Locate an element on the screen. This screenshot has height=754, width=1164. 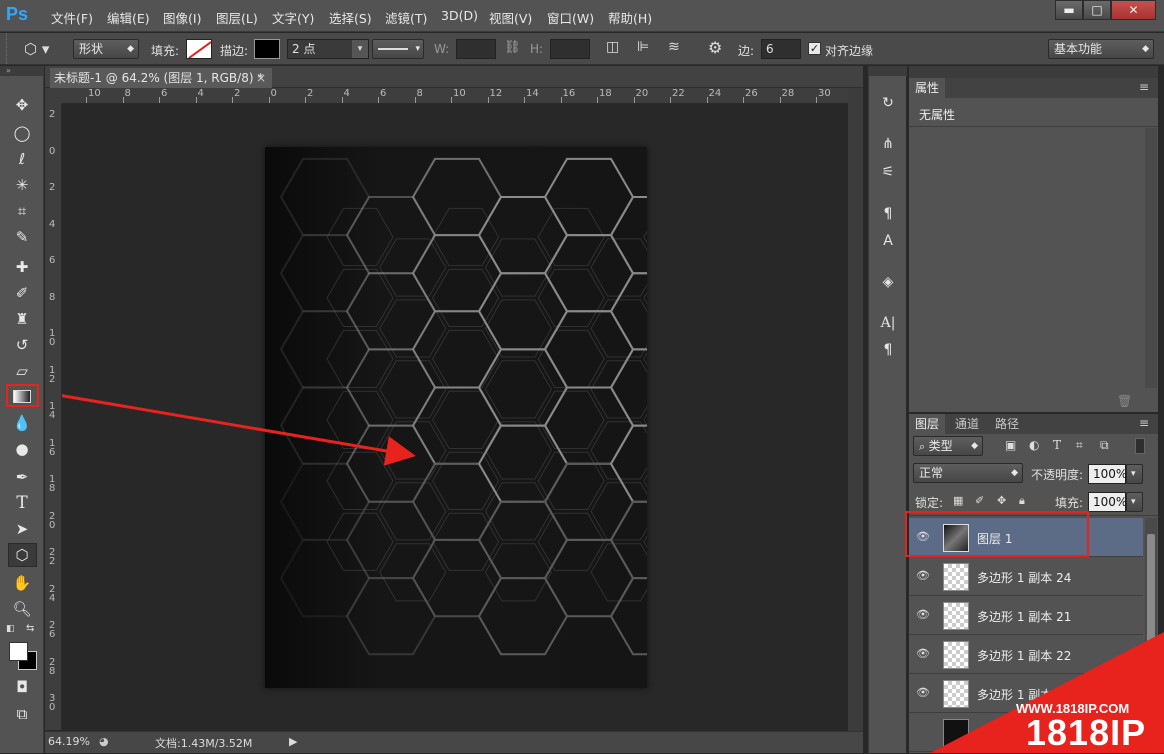
fill-field: 100% is located at coordinates (1107, 502).